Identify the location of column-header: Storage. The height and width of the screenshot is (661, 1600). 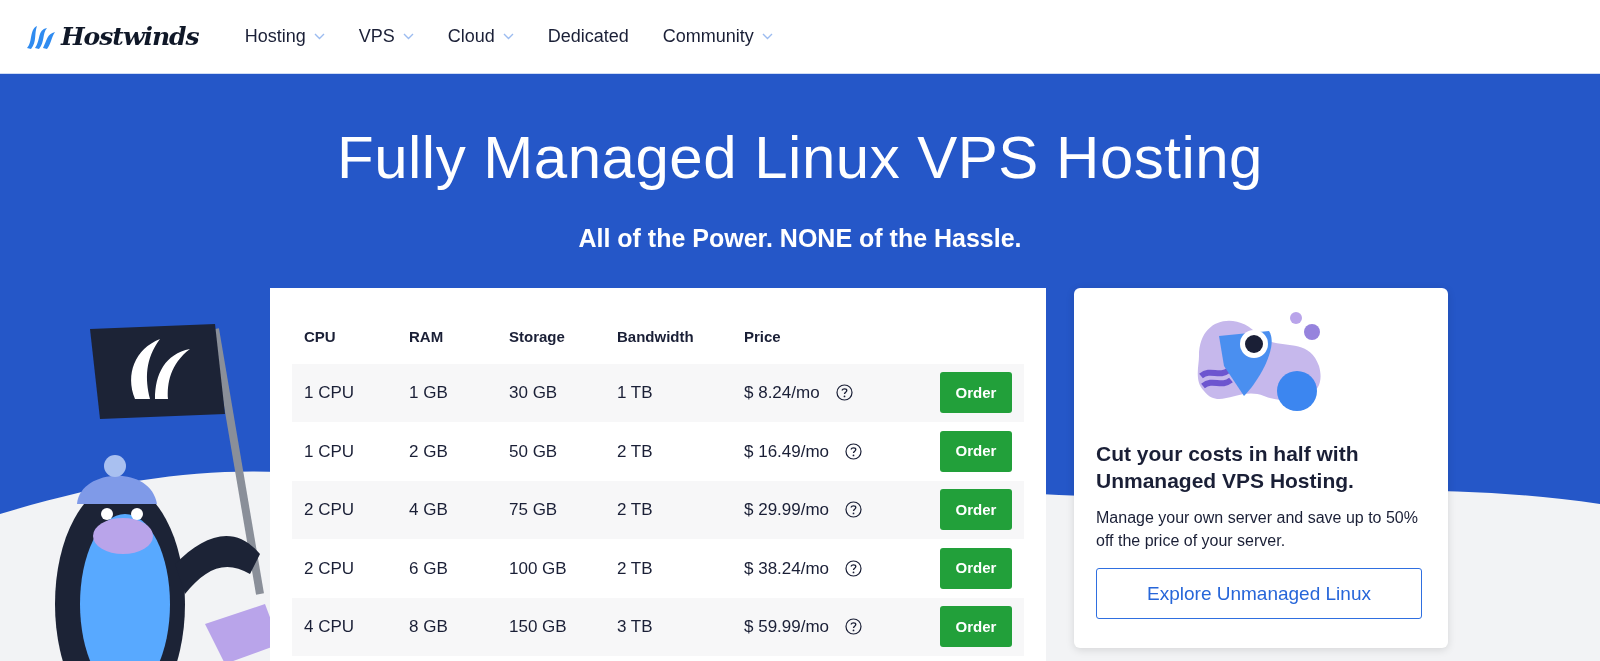
(537, 337).